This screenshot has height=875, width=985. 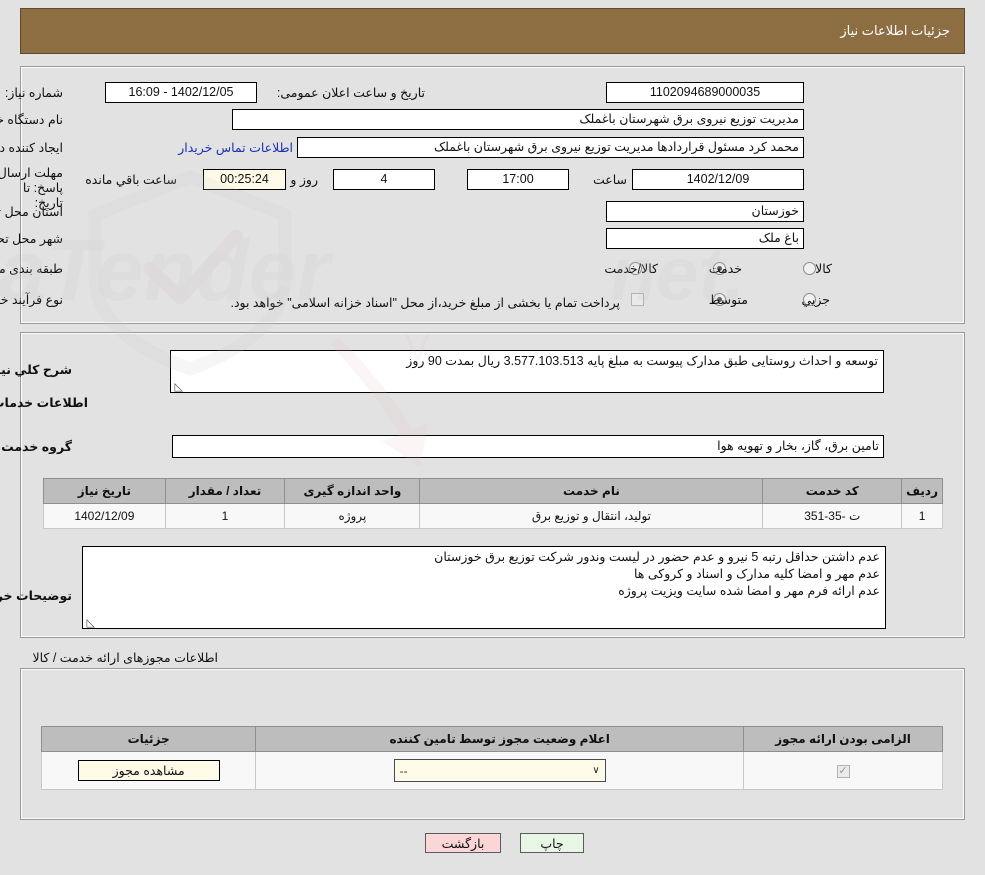 I want to click on col-radif: ردیف, so click(x=922, y=491).